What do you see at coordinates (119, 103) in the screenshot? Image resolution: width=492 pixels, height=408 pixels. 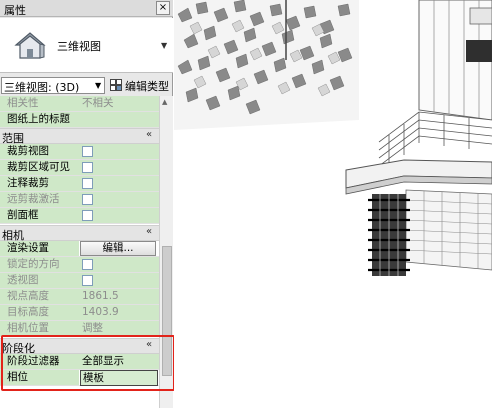 I see `property-value: 不相关` at bounding box center [119, 103].